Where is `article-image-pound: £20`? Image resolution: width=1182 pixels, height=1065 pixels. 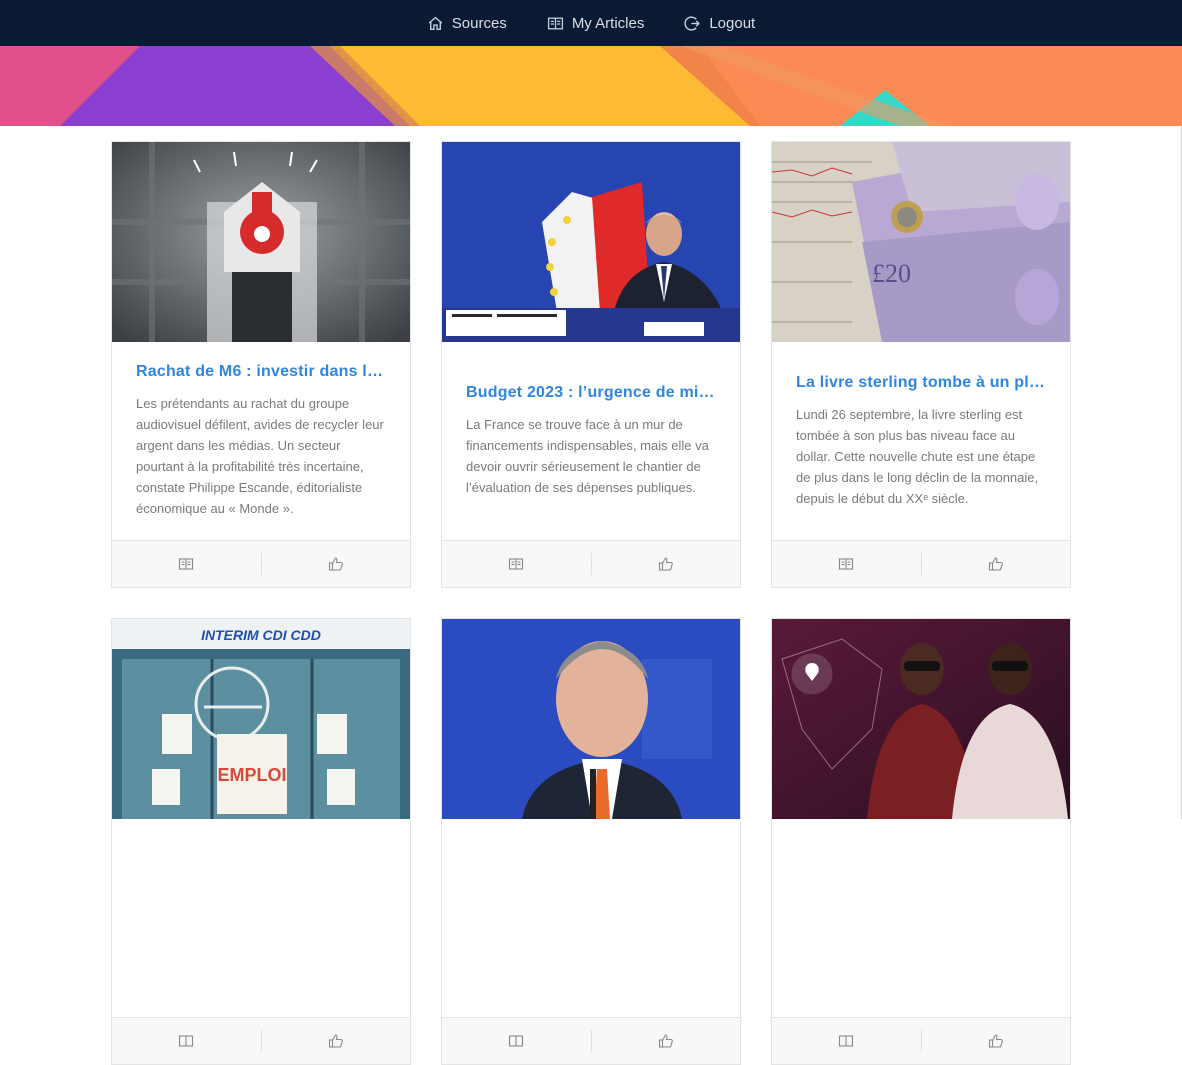 article-image-pound: £20 is located at coordinates (921, 242).